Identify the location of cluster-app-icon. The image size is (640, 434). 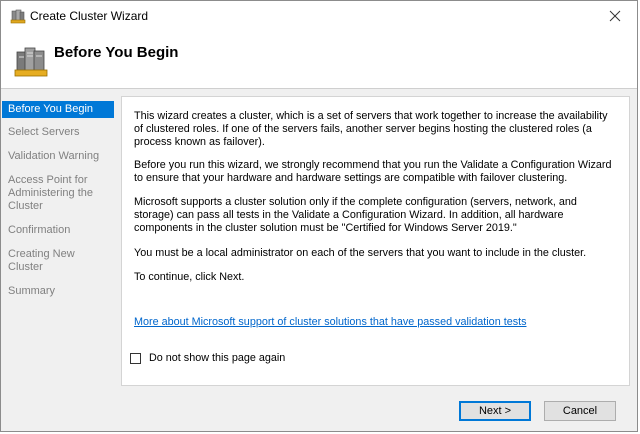
(18, 16).